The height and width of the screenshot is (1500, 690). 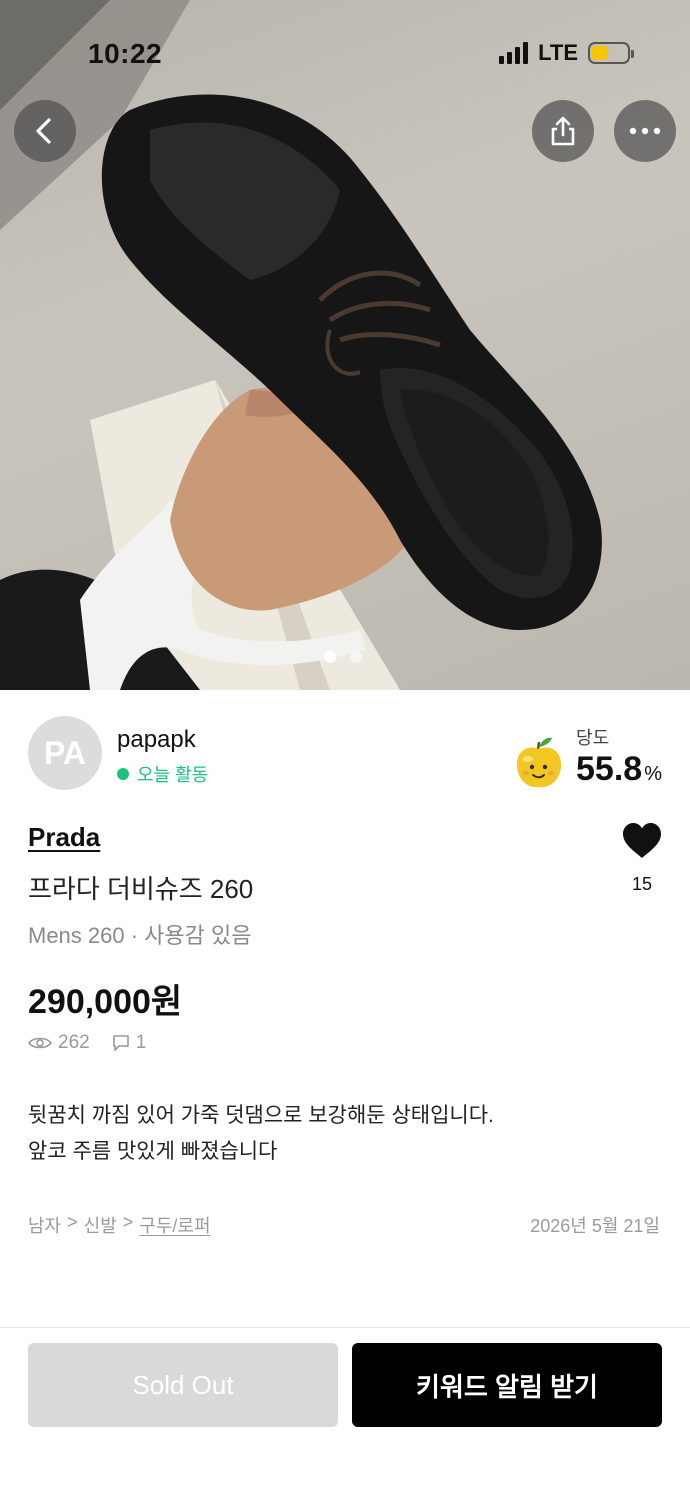 I want to click on sweetness-score: 당도 55.8%, so click(x=587, y=757).